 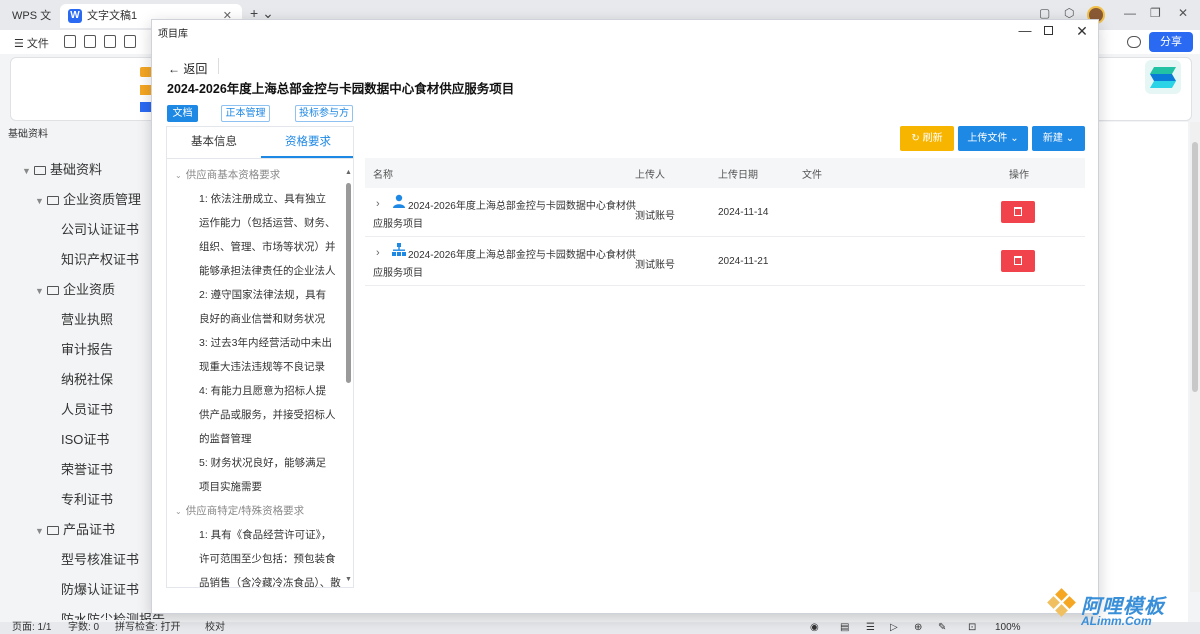 What do you see at coordinates (738, 175) in the screenshot?
I see `col-date: 上传日期` at bounding box center [738, 175].